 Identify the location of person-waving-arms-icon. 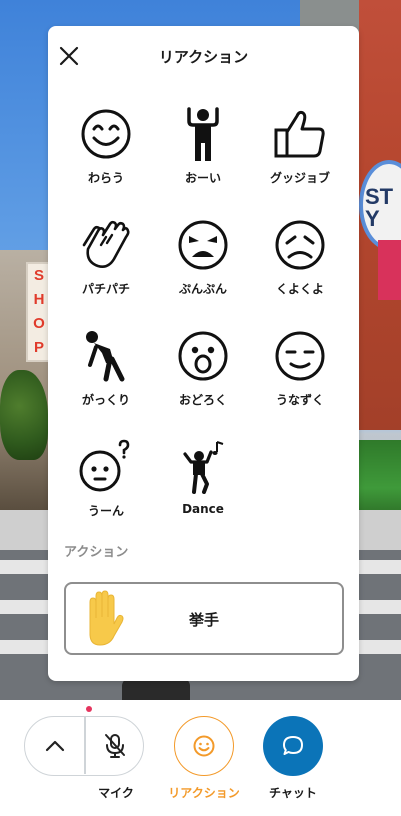
(203, 134).